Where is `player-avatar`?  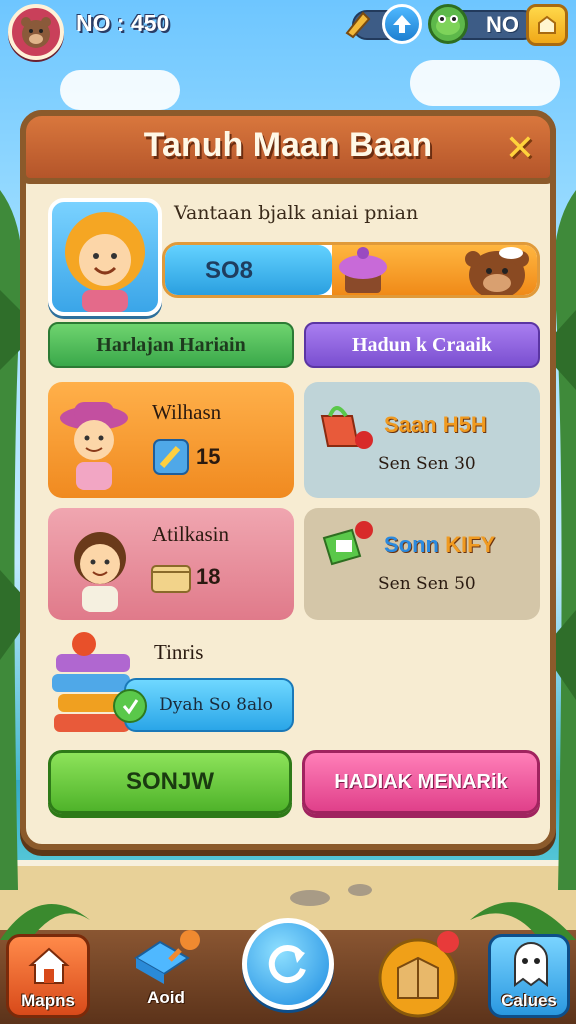 player-avatar is located at coordinates (36, 32).